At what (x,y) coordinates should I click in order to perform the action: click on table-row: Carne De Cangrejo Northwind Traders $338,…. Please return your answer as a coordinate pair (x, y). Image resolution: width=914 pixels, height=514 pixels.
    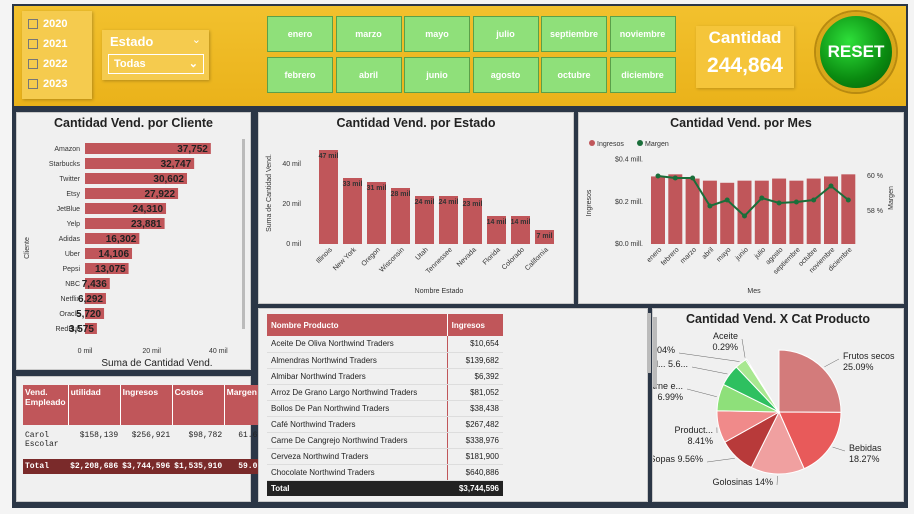
    Looking at the image, I should click on (385, 440).